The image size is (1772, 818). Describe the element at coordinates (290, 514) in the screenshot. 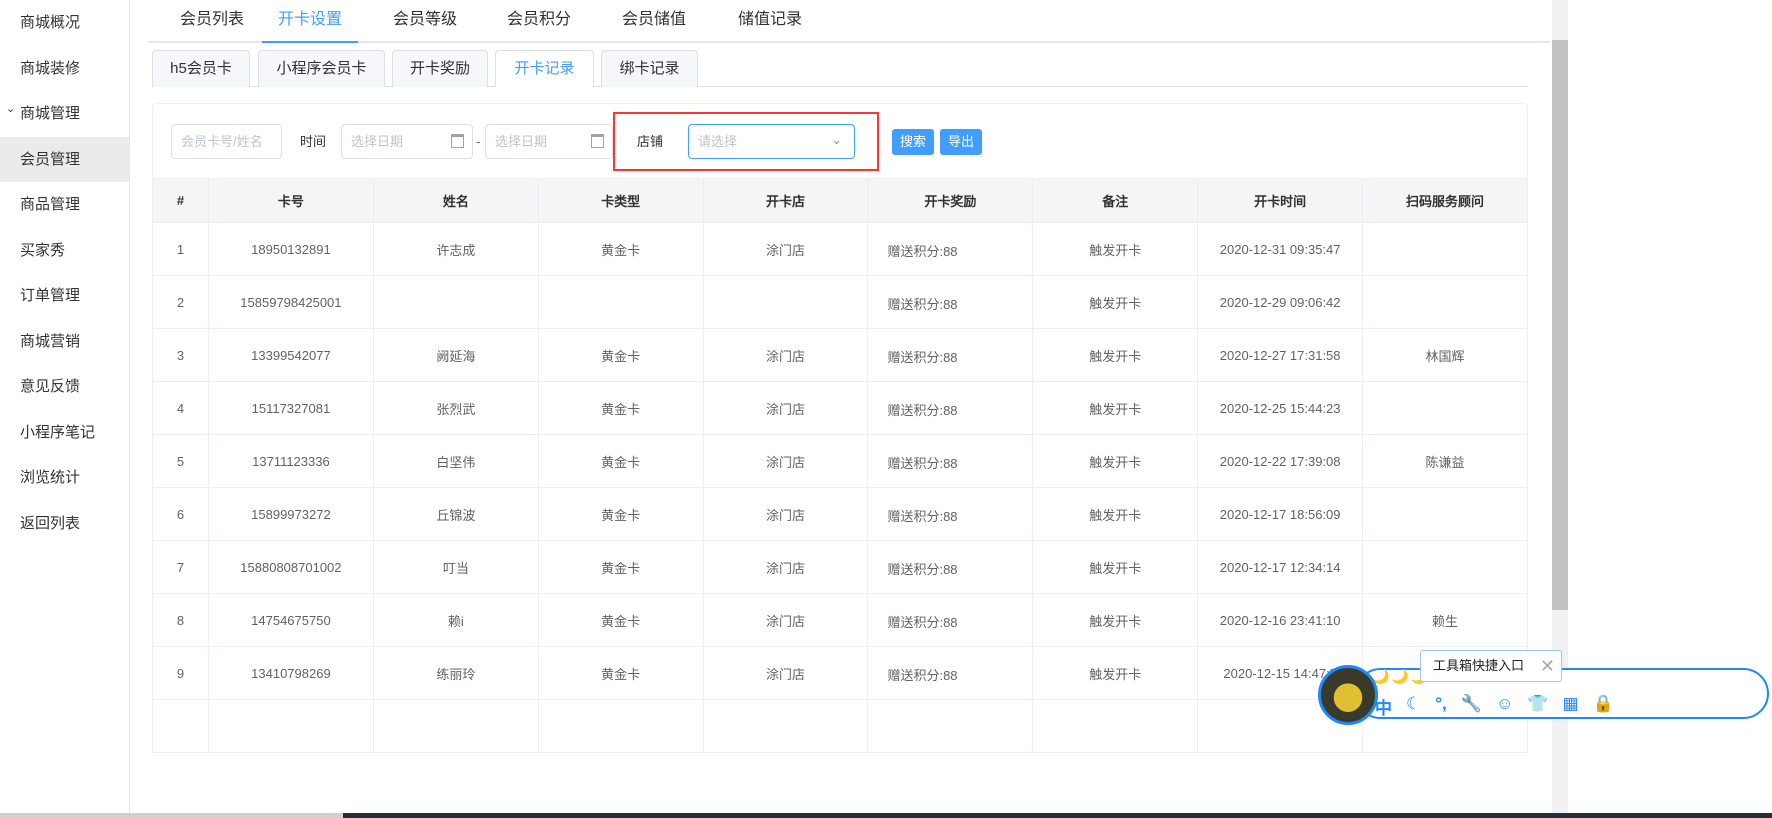

I see `table-cell: 15899973272` at that location.